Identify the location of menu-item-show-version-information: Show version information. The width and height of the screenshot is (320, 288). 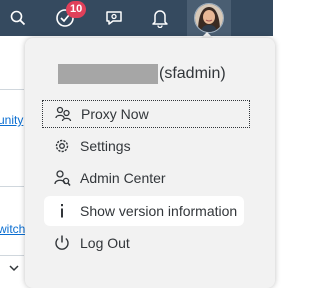
(144, 211).